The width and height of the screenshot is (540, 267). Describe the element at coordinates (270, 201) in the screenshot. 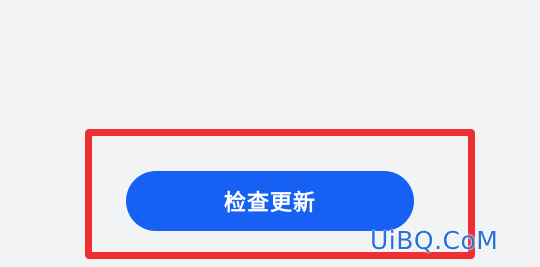

I see `check-update-button: 检查更新` at that location.